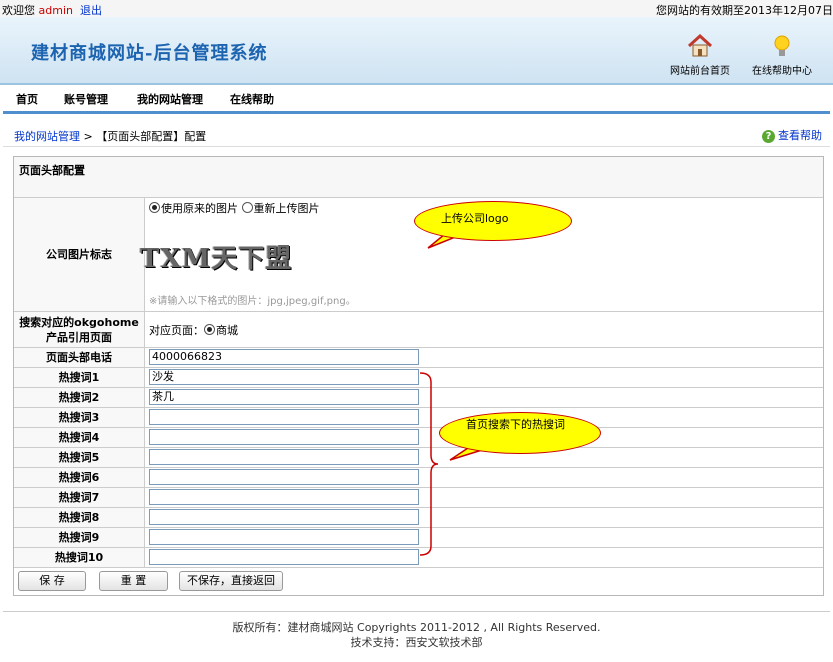  What do you see at coordinates (416, 642) in the screenshot?
I see `support-text: 技术支持：西安文软技术部` at bounding box center [416, 642].